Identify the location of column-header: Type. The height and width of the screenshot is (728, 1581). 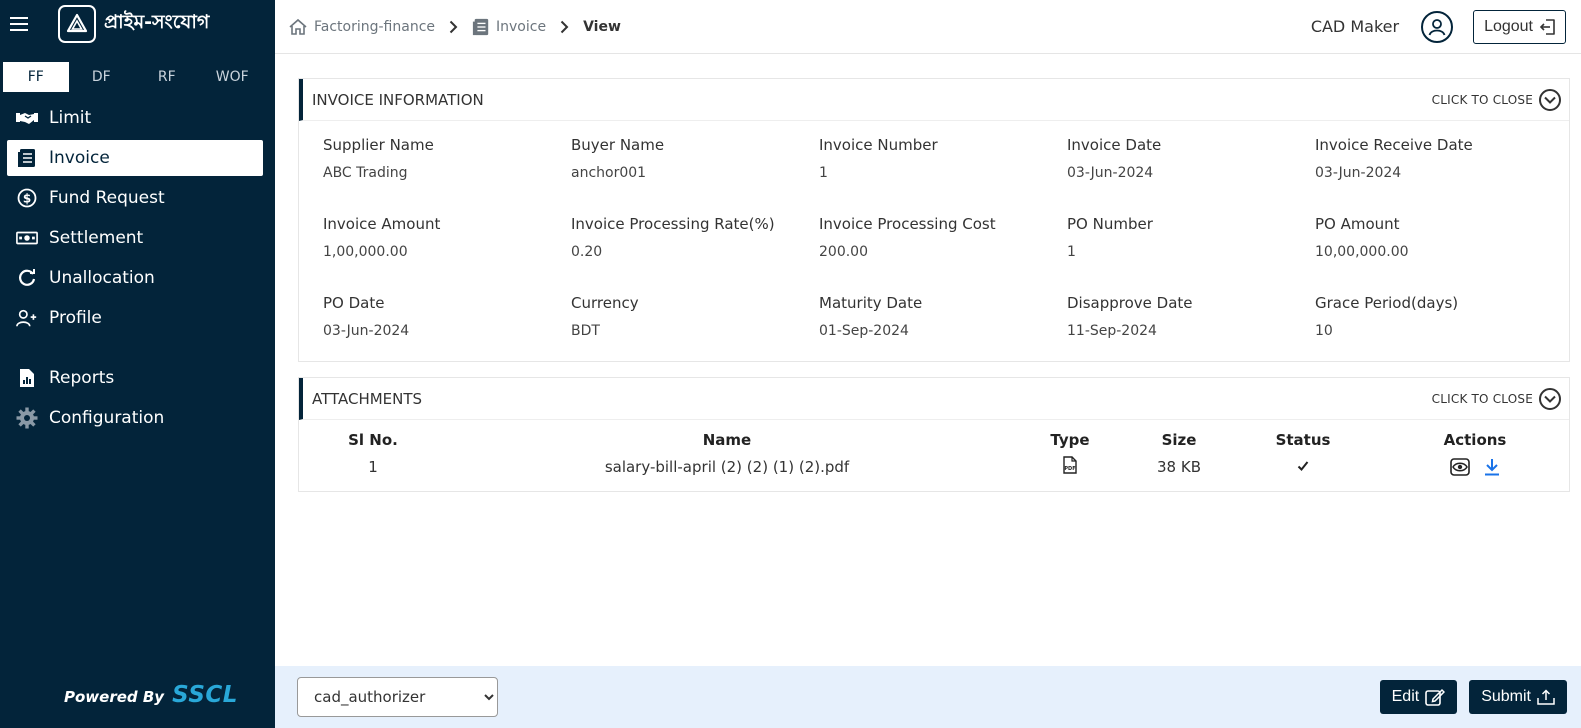
(1070, 440).